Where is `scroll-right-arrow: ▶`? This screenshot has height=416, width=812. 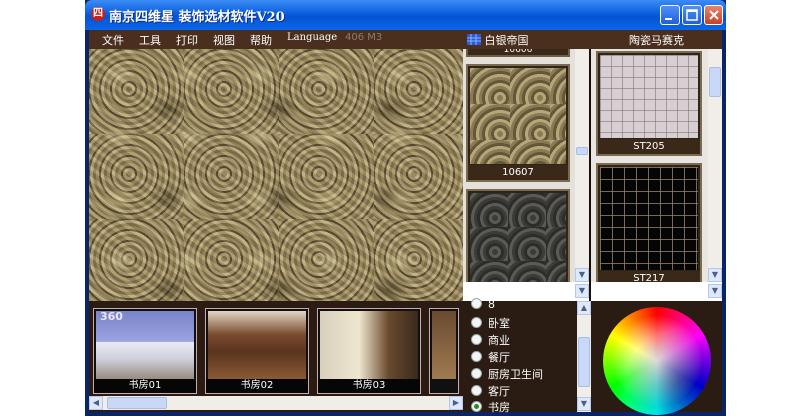 scroll-right-arrow: ▶ is located at coordinates (456, 403).